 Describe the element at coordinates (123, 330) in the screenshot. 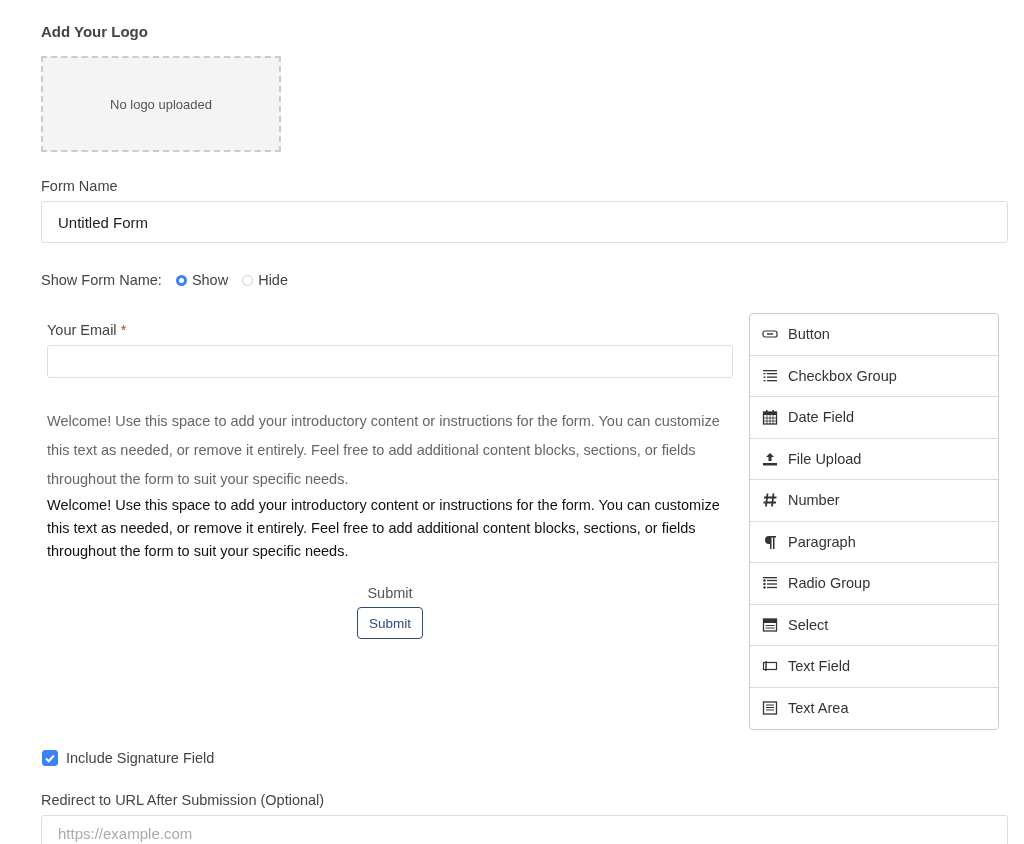

I see `required-mark: *` at that location.